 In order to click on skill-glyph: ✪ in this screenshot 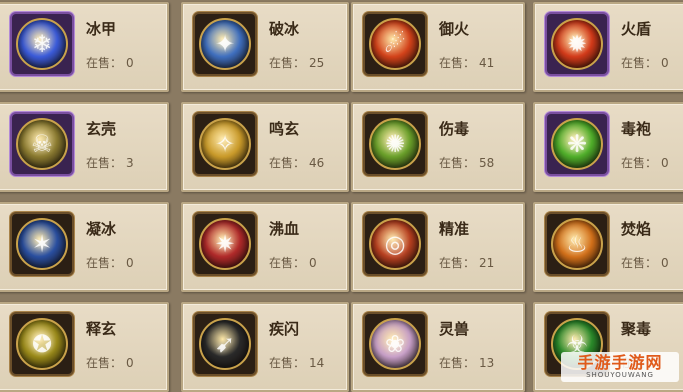, I will do `click(42, 344)`.